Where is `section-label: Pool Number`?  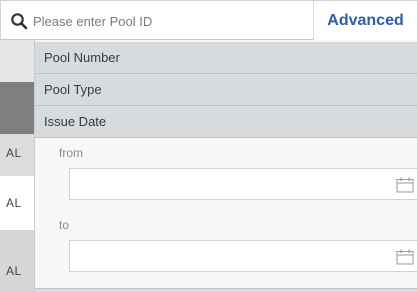 section-label: Pool Number is located at coordinates (82, 57).